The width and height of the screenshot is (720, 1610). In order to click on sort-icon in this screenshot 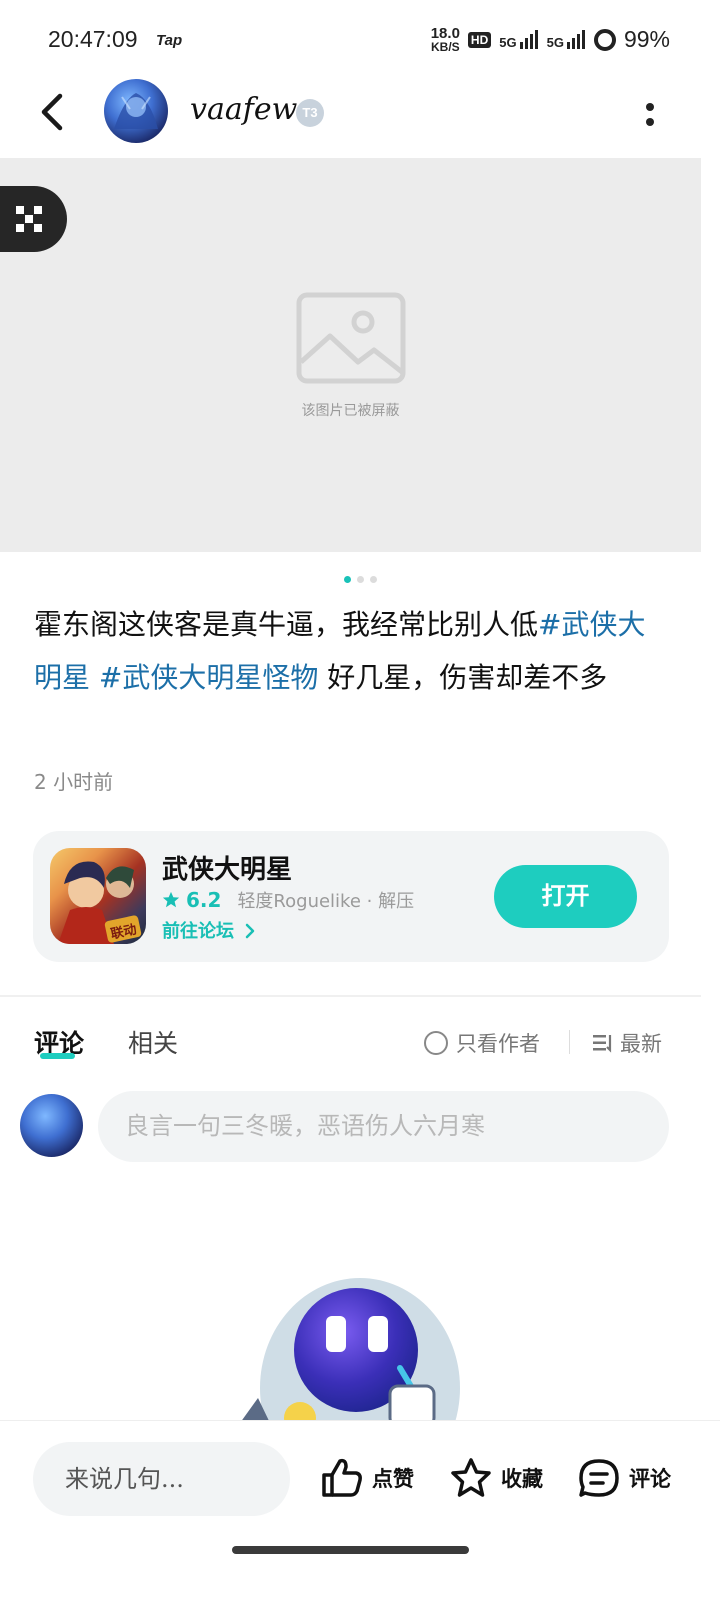, I will do `click(602, 1044)`.